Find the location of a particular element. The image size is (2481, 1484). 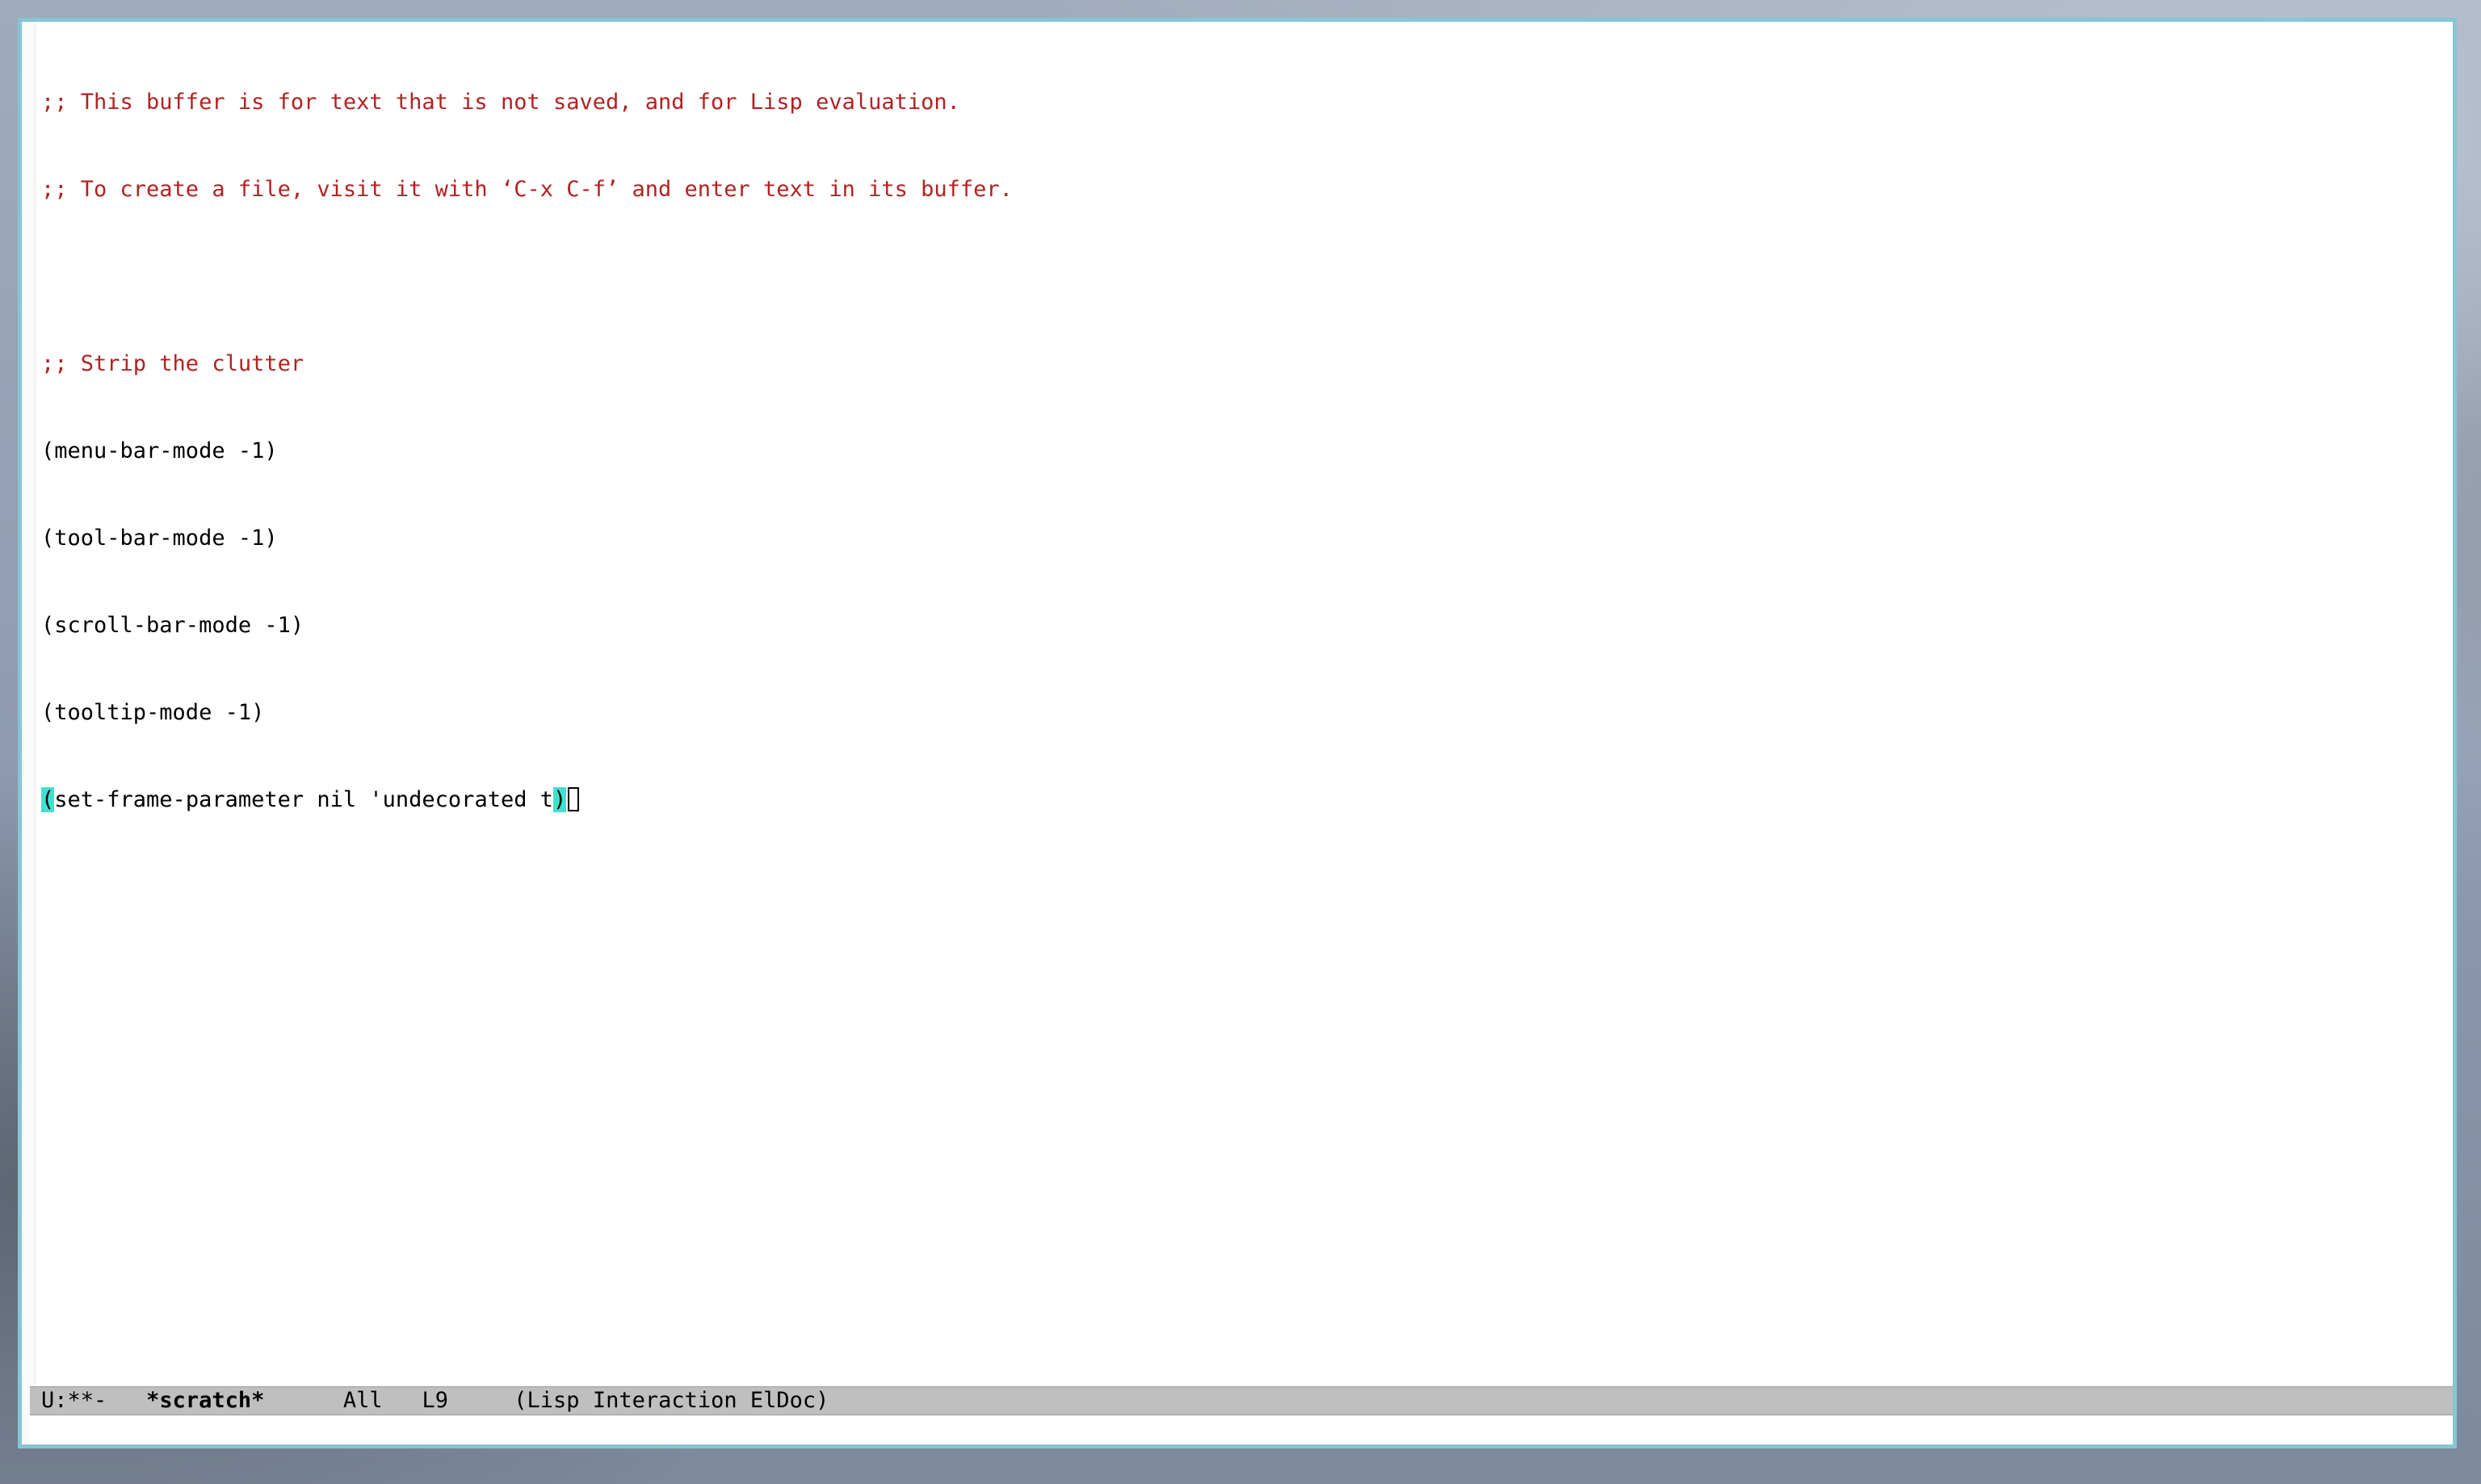

matching-open-paren: ( is located at coordinates (48, 799).